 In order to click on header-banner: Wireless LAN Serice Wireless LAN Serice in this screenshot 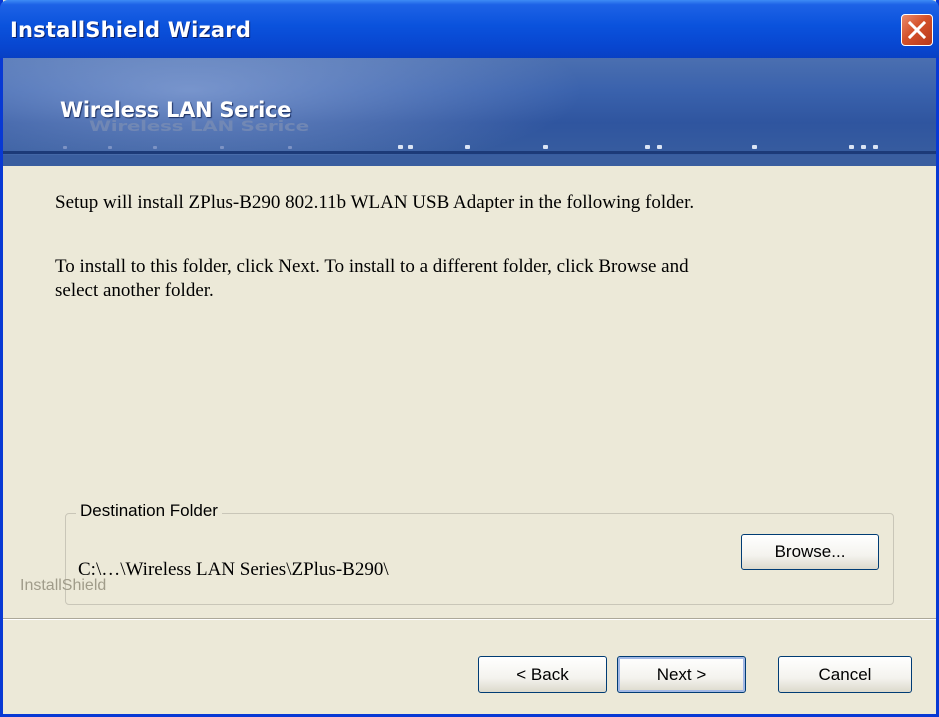, I will do `click(469, 112)`.